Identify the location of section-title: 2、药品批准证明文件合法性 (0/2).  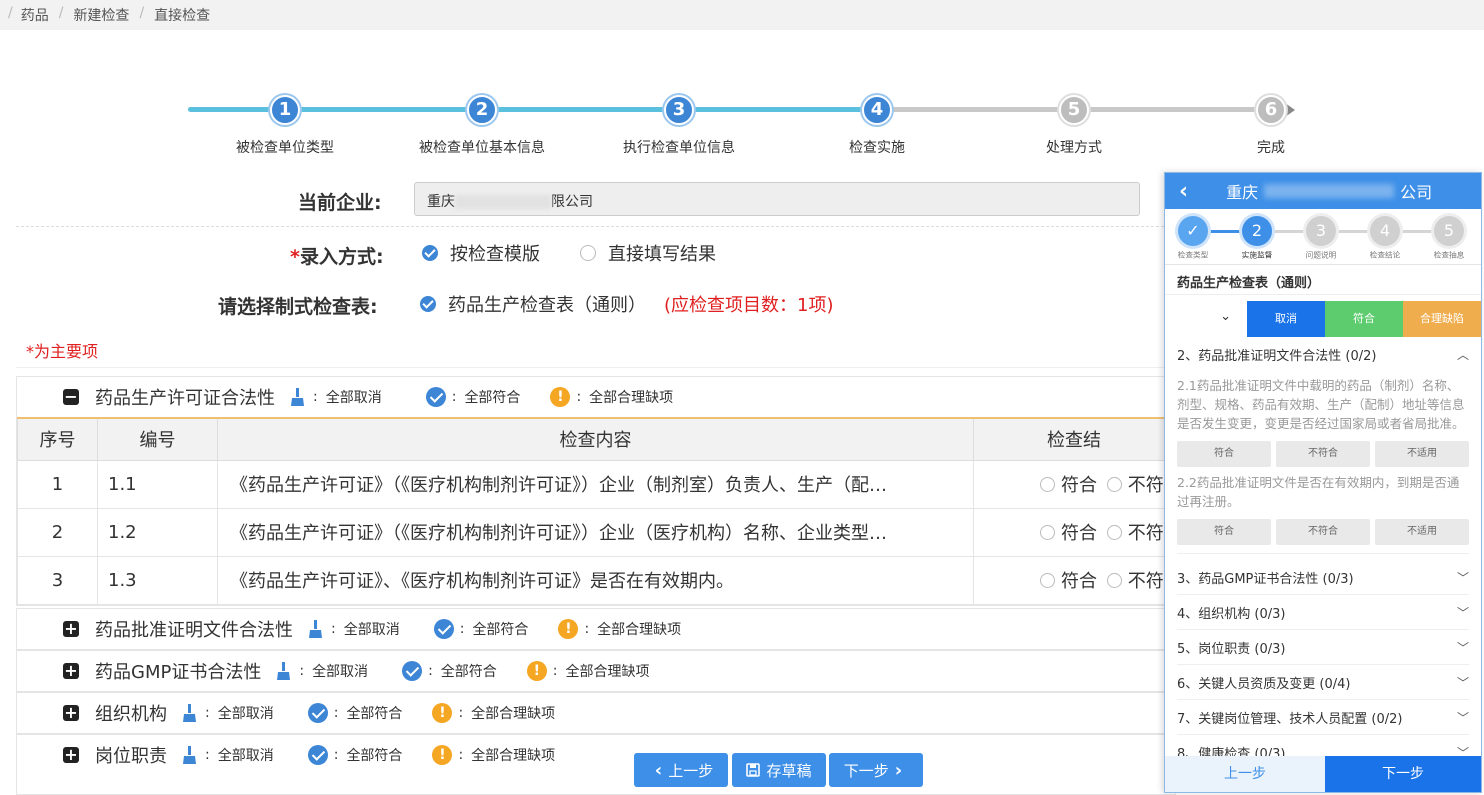
(1277, 356).